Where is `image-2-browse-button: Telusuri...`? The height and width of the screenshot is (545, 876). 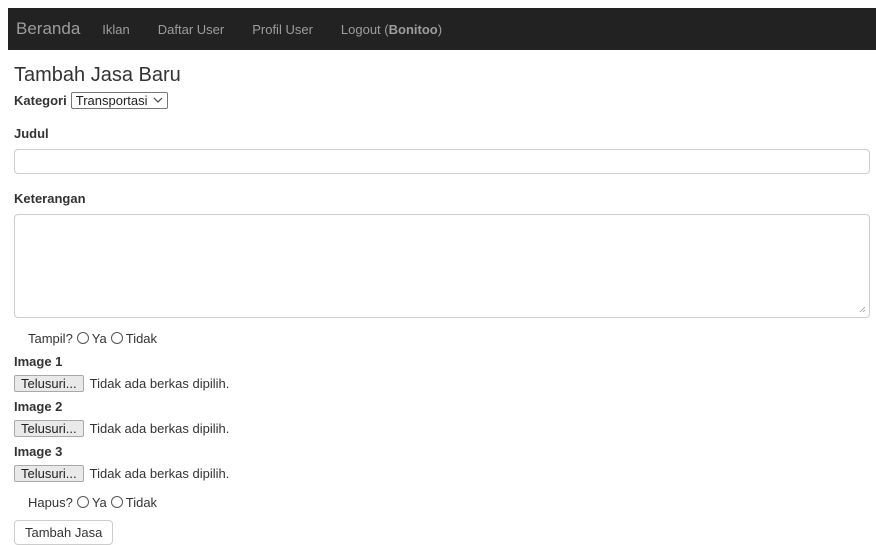
image-2-browse-button: Telusuri... is located at coordinates (49, 428).